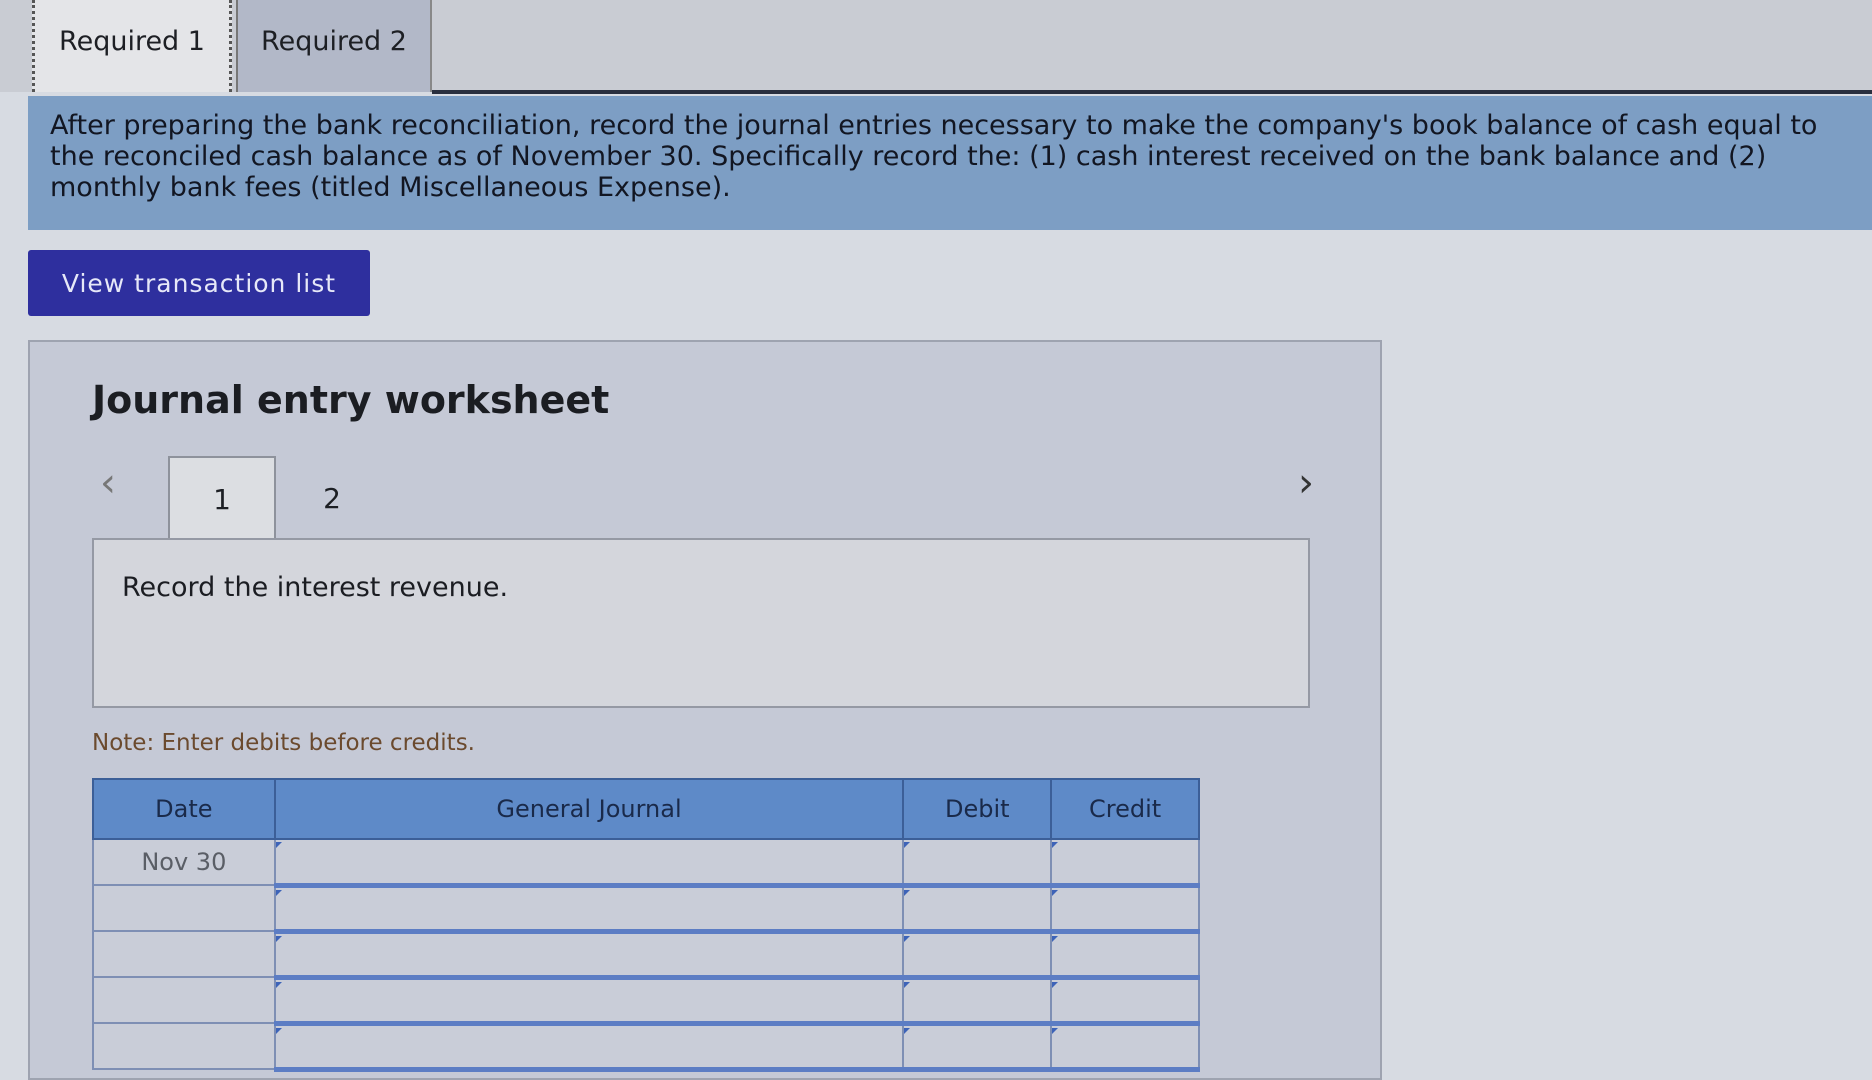 The width and height of the screenshot is (1872, 1080). What do you see at coordinates (283, 743) in the screenshot?
I see `note-text: Note: Enter debits before credits.` at bounding box center [283, 743].